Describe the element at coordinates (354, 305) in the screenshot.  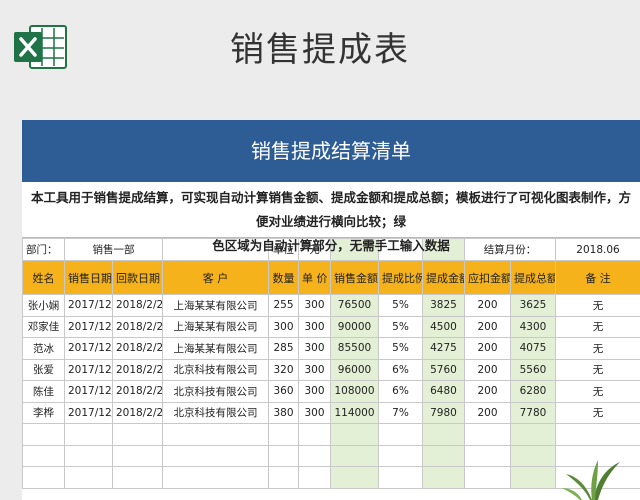
I see `cell-col-sales-amount: 76500` at that location.